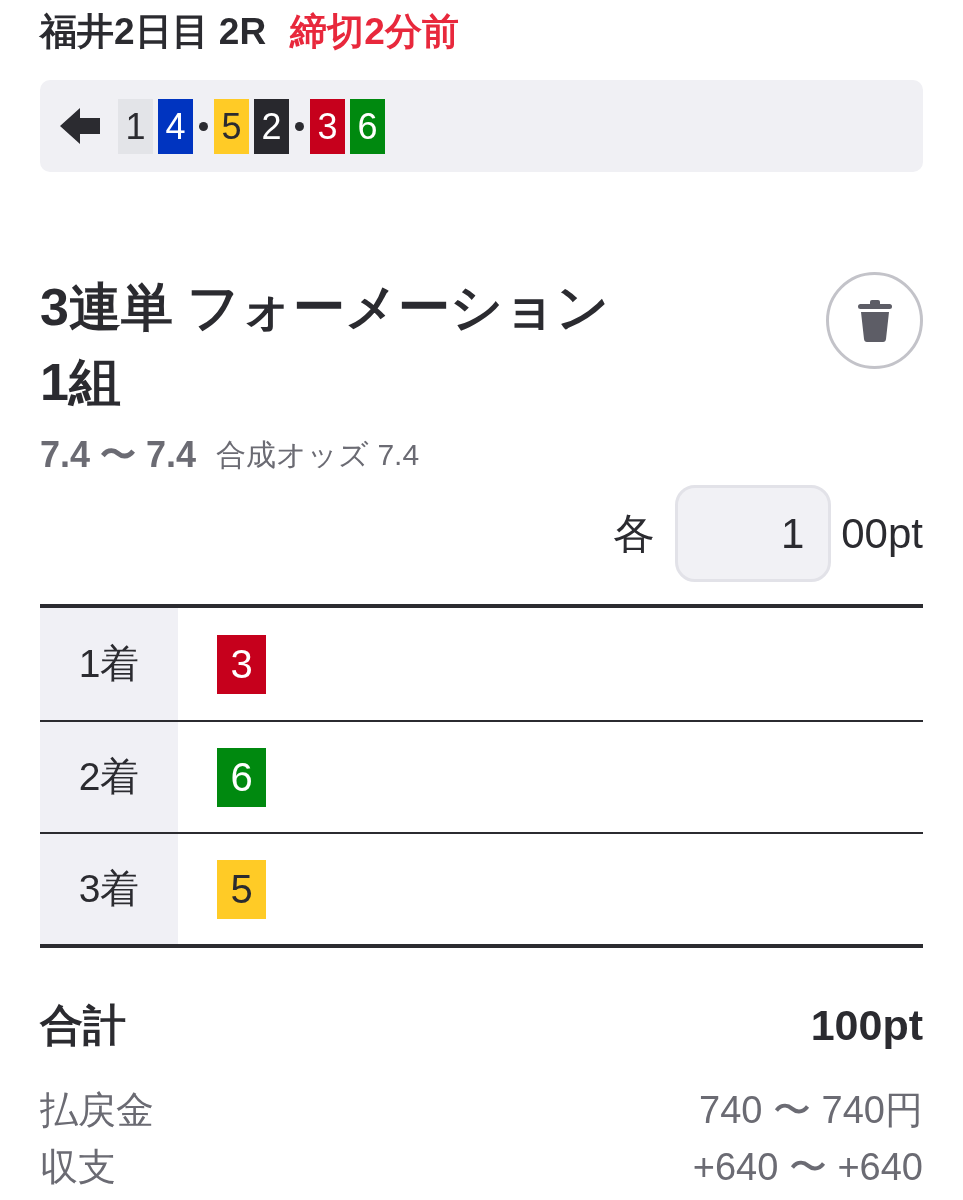  I want to click on amount-prefix: 各, so click(634, 534).